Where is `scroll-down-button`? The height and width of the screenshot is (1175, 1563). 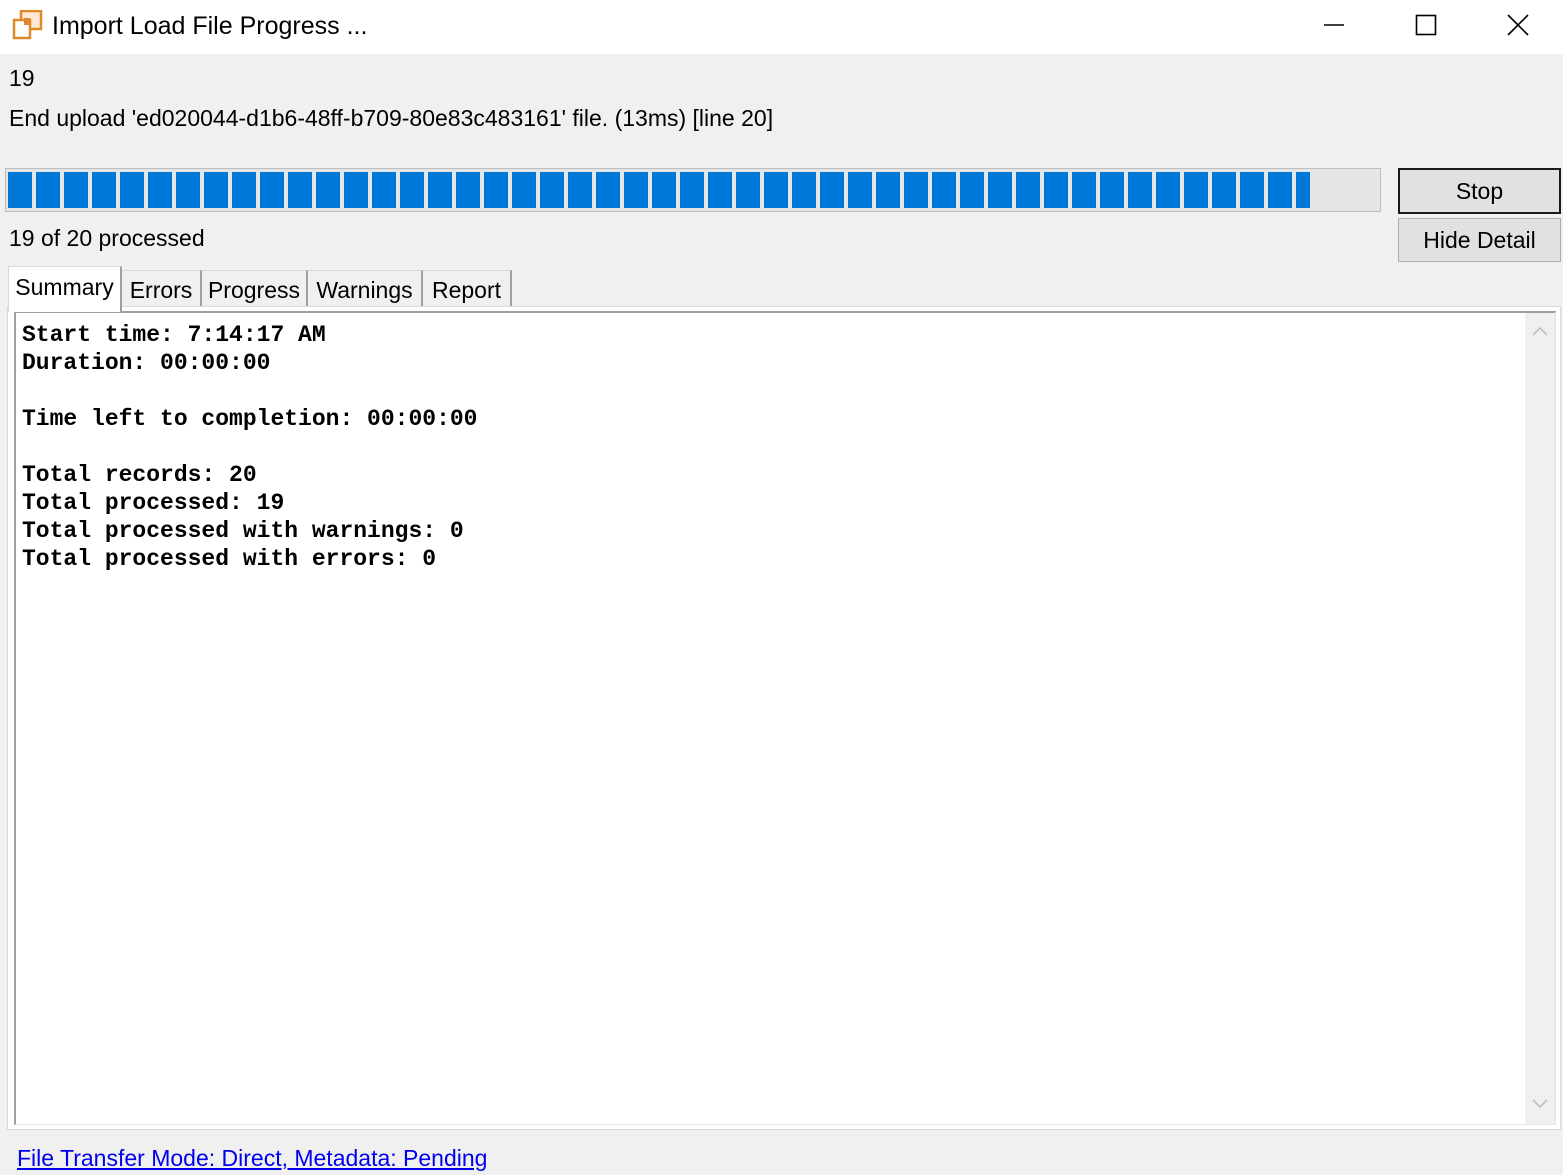
scroll-down-button is located at coordinates (1540, 1105).